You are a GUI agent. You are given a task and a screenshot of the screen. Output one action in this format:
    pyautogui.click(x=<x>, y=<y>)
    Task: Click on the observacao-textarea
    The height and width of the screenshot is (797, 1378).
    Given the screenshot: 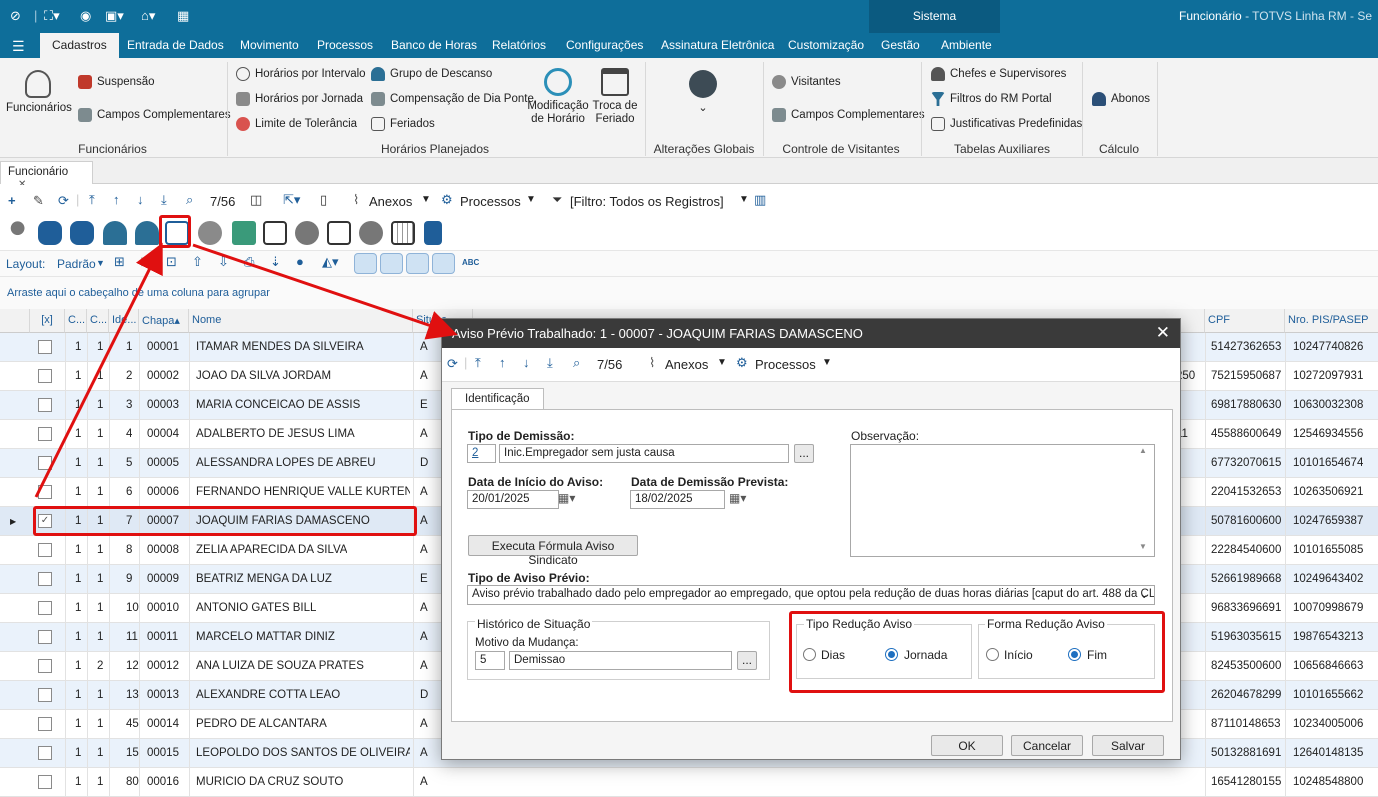 What is the action you would take?
    pyautogui.click(x=1002, y=500)
    